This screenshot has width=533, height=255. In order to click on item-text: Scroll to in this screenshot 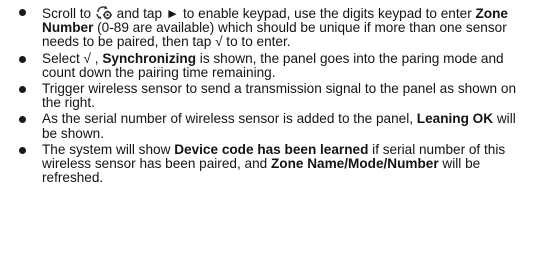, I will do `click(68, 13)`.